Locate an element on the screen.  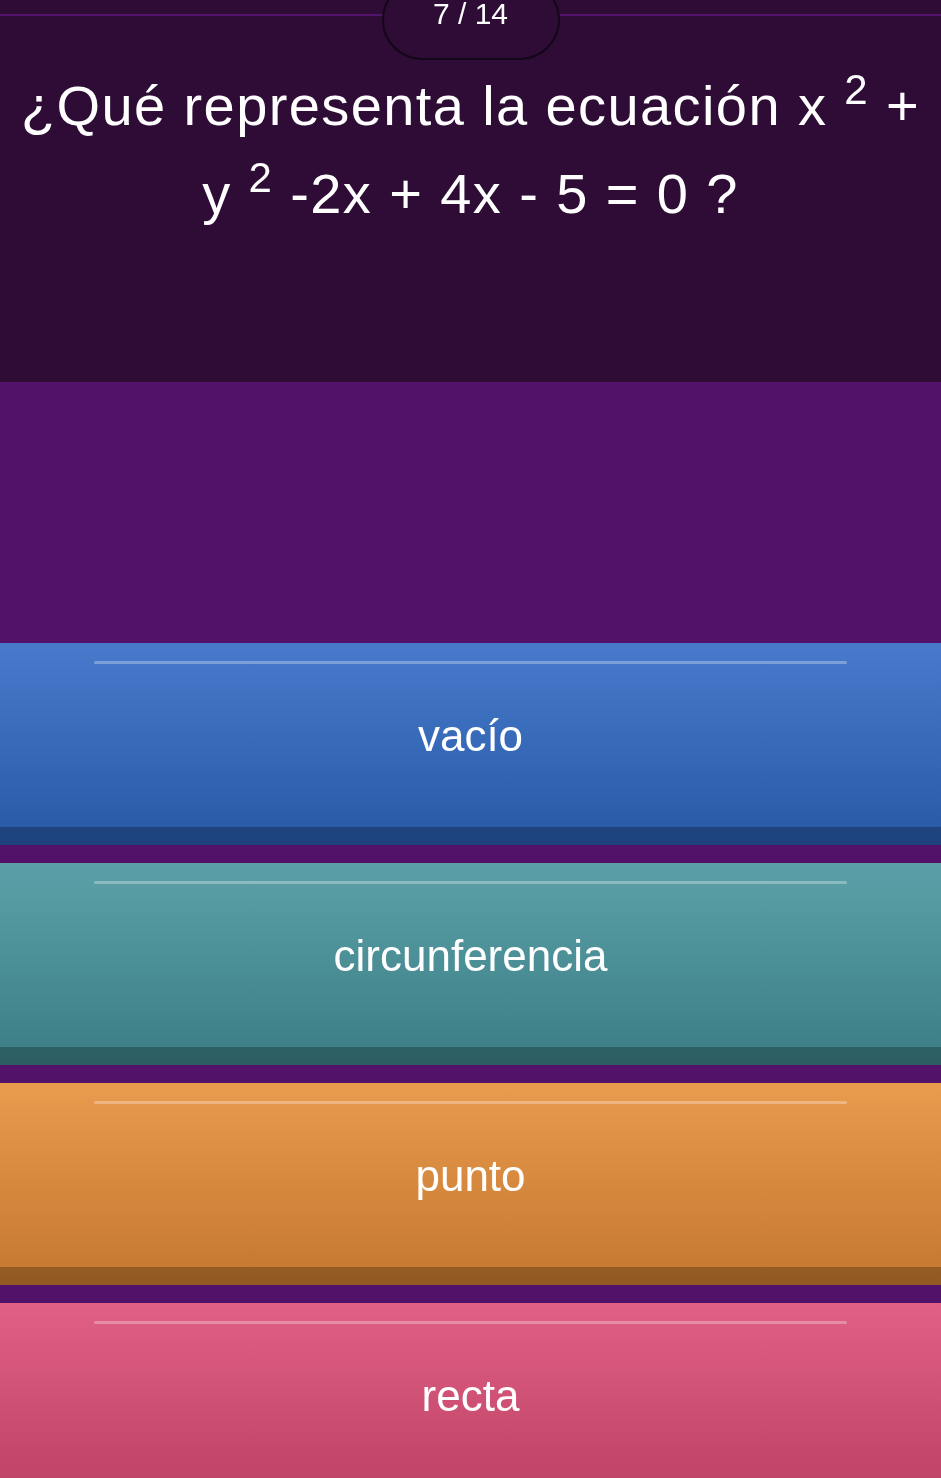
question-text: ¿Qué representa la ecuación x $^{2}$ + y $^{2}$ -2x + 4x - 5 = 0 ? is located at coordinates (470, 146).